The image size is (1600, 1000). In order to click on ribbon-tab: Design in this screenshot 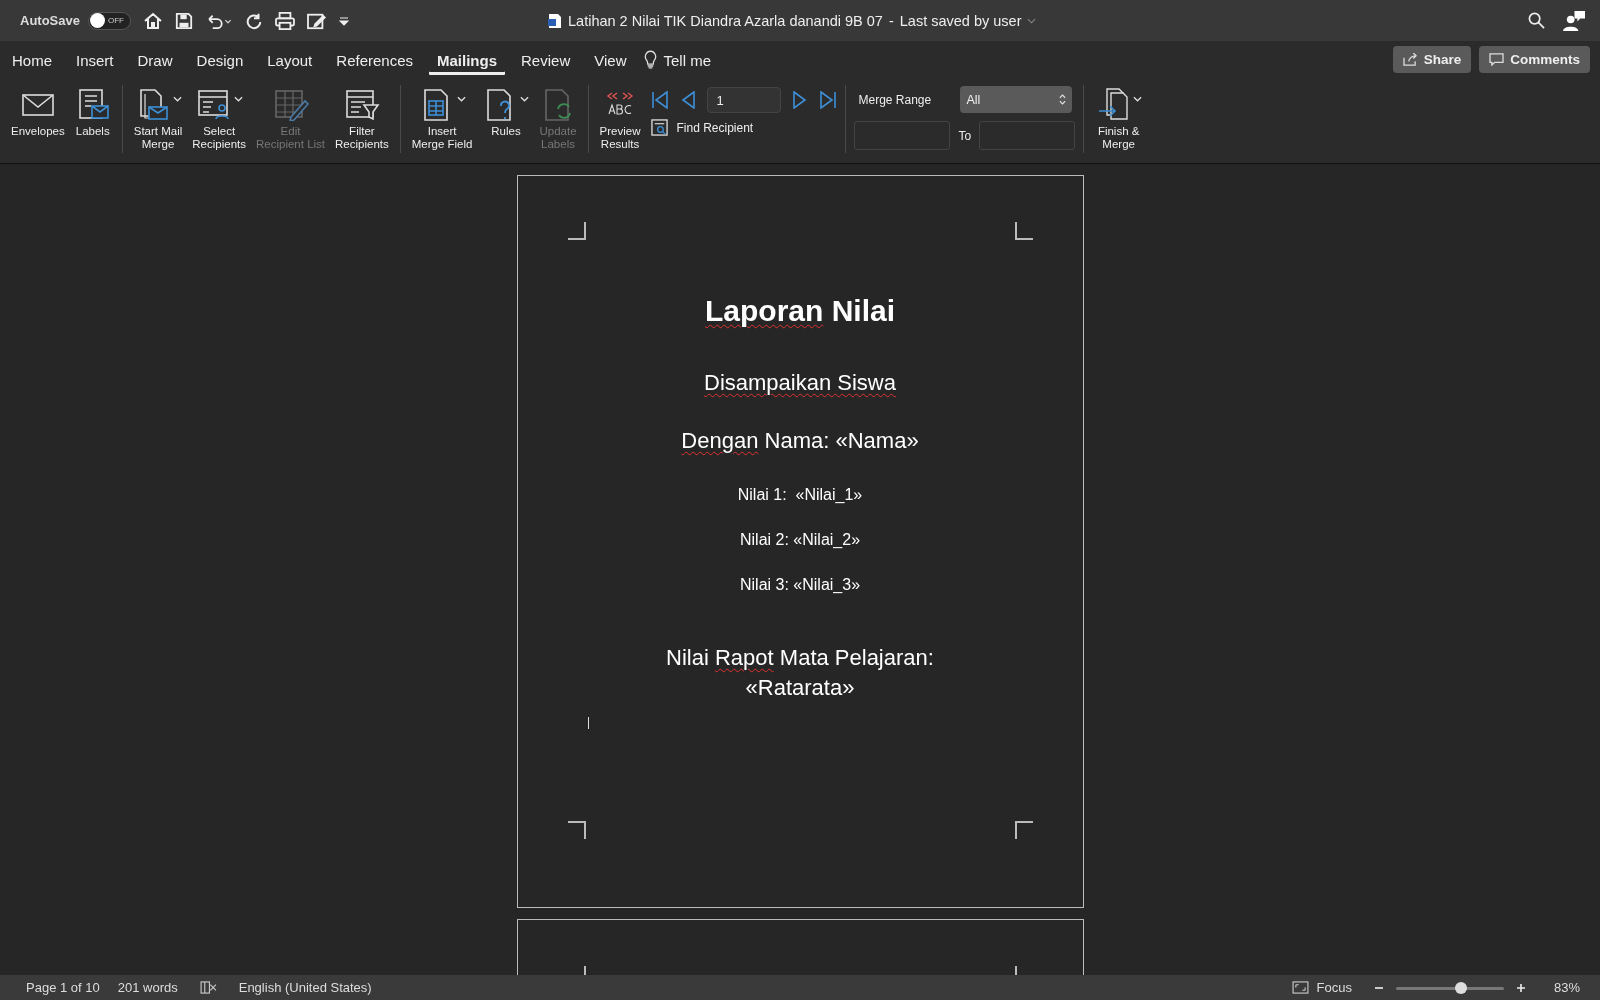, I will do `click(220, 59)`.